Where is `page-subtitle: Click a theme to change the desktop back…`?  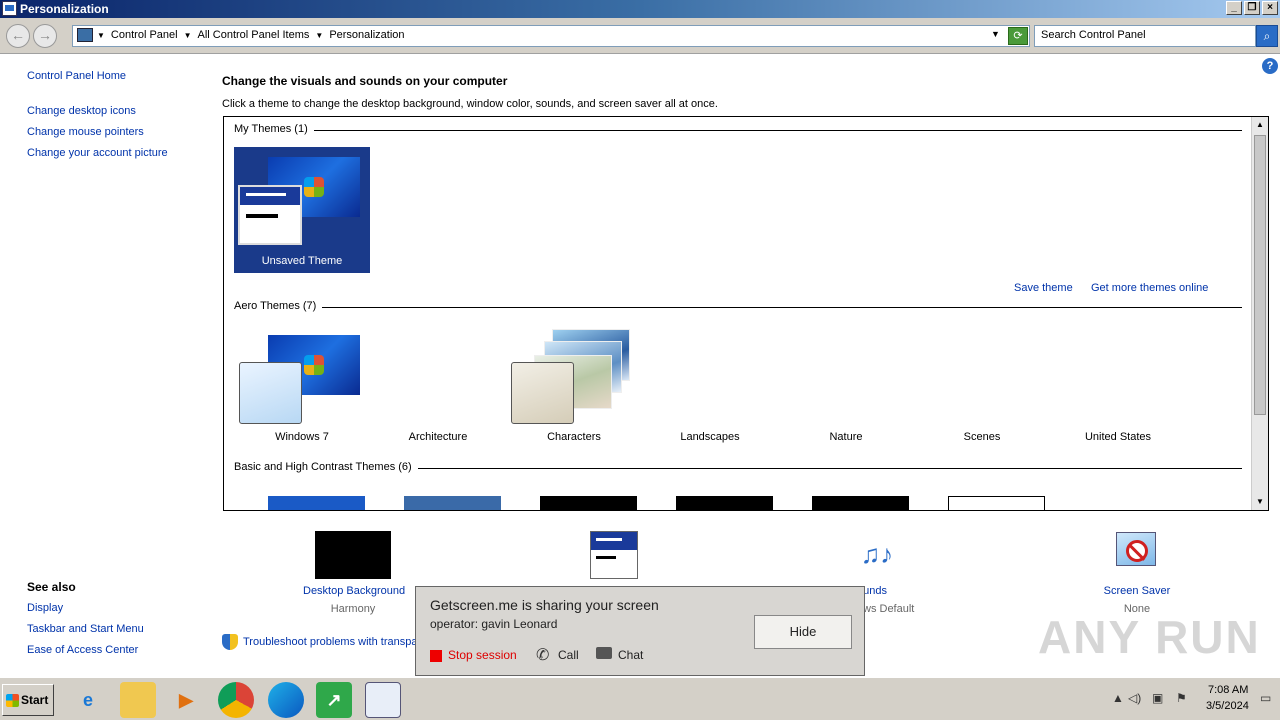 page-subtitle: Click a theme to change the desktop back… is located at coordinates (470, 104).